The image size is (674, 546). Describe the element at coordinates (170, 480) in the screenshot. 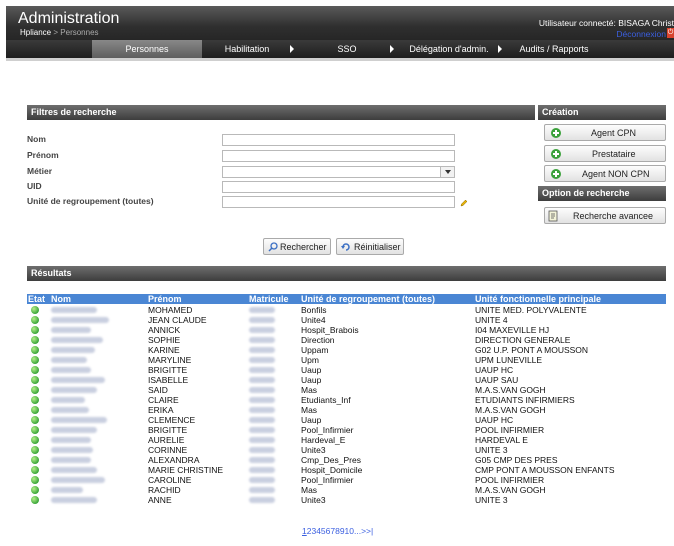

I see `cell-prenom: CAROLINE` at that location.